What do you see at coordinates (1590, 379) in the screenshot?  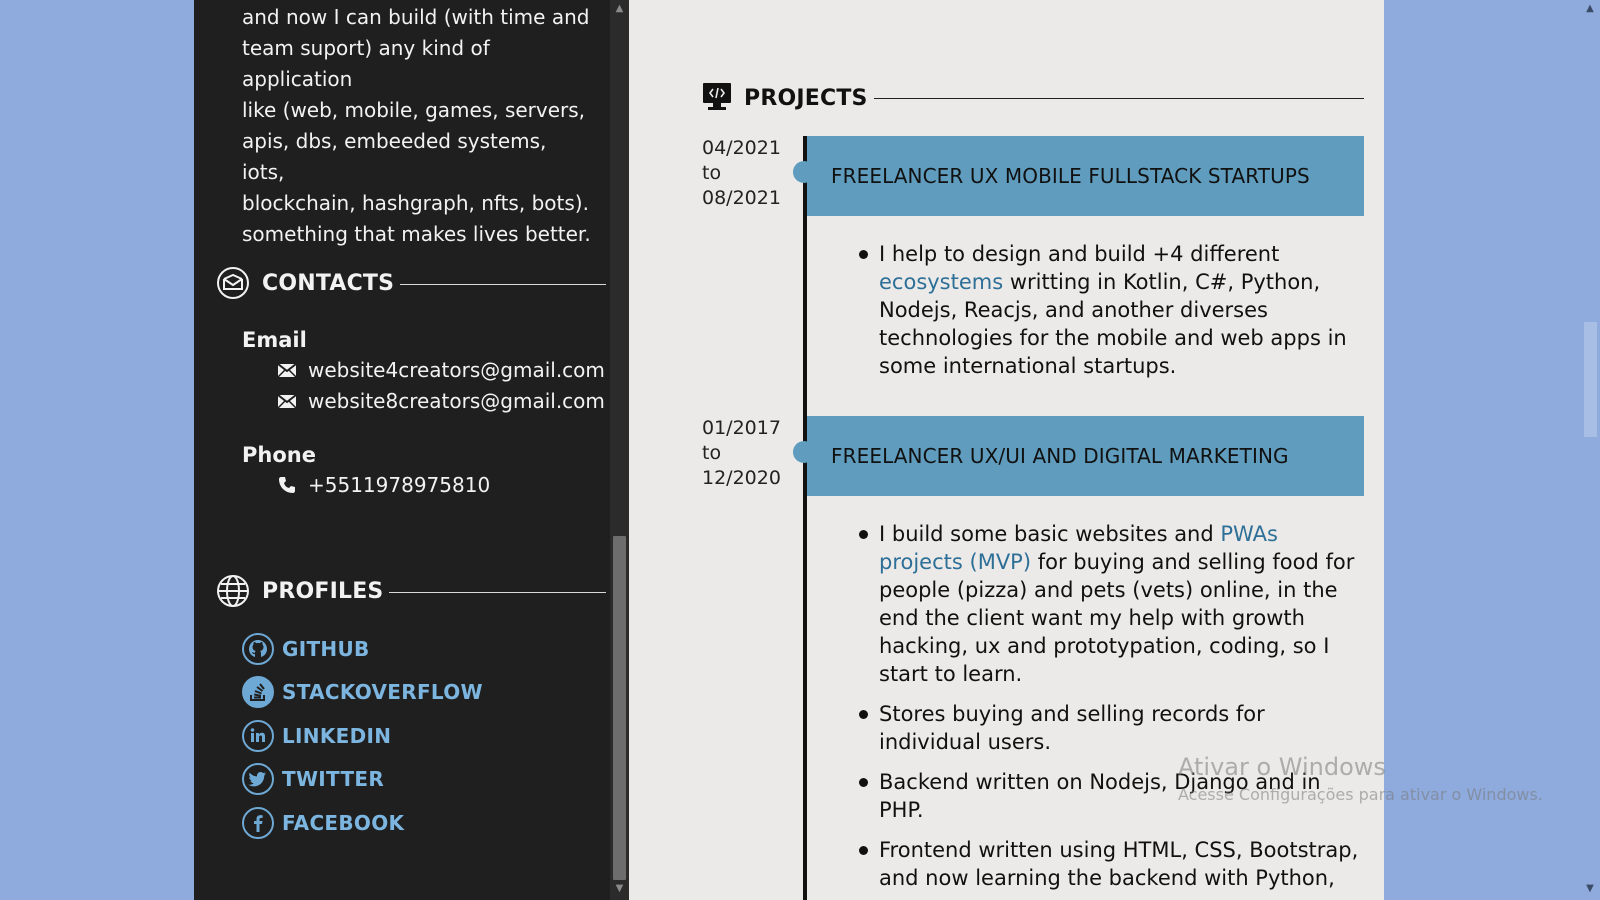 I see `page-scroll-thumb` at bounding box center [1590, 379].